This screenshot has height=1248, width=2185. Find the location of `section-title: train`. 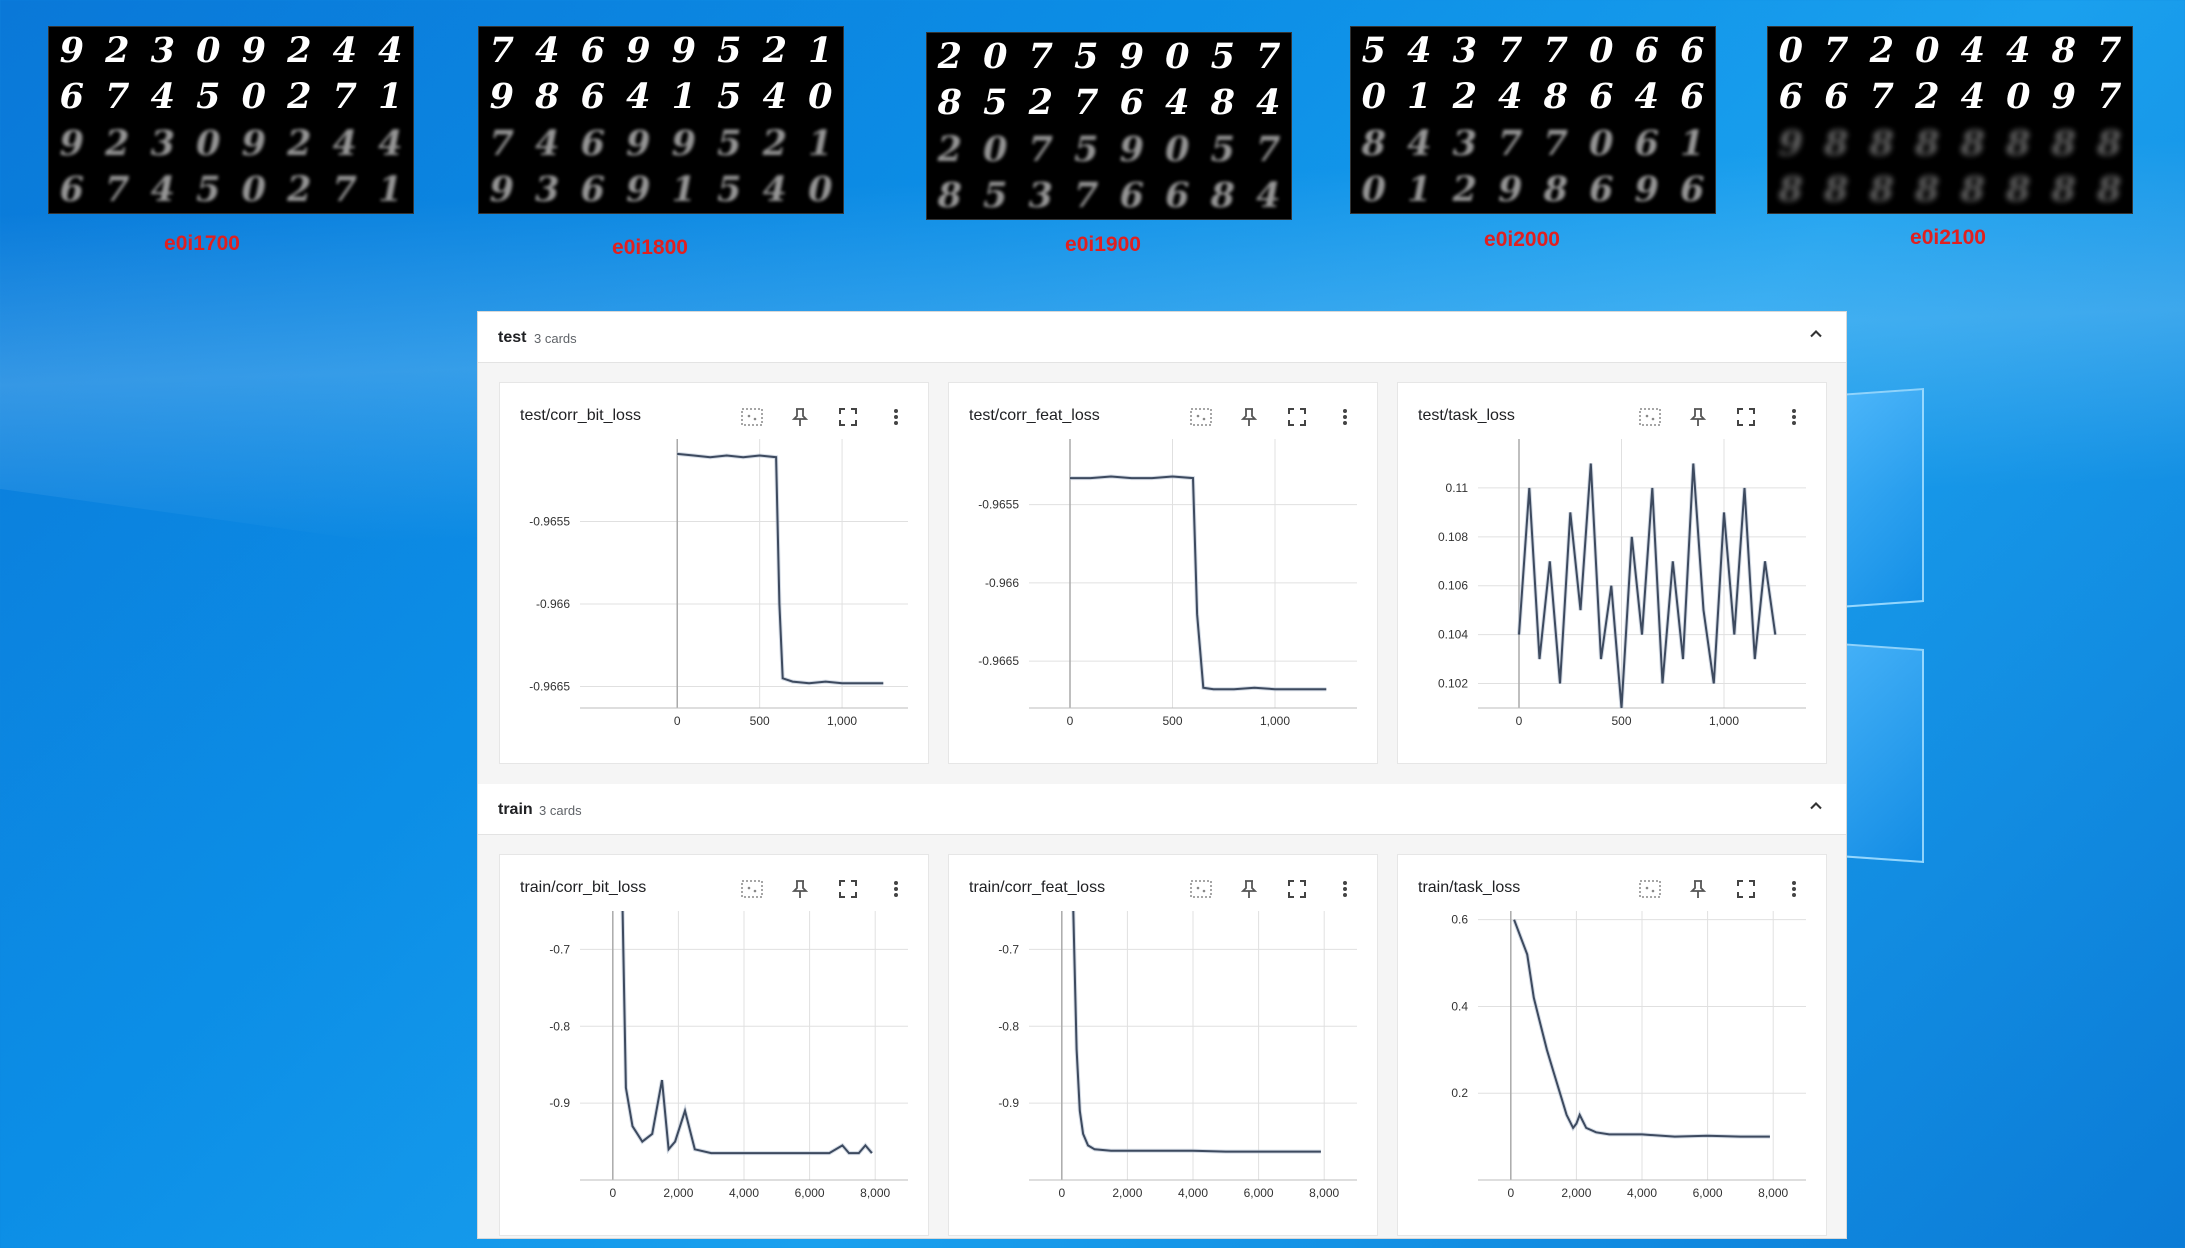

section-title: train is located at coordinates (515, 809).